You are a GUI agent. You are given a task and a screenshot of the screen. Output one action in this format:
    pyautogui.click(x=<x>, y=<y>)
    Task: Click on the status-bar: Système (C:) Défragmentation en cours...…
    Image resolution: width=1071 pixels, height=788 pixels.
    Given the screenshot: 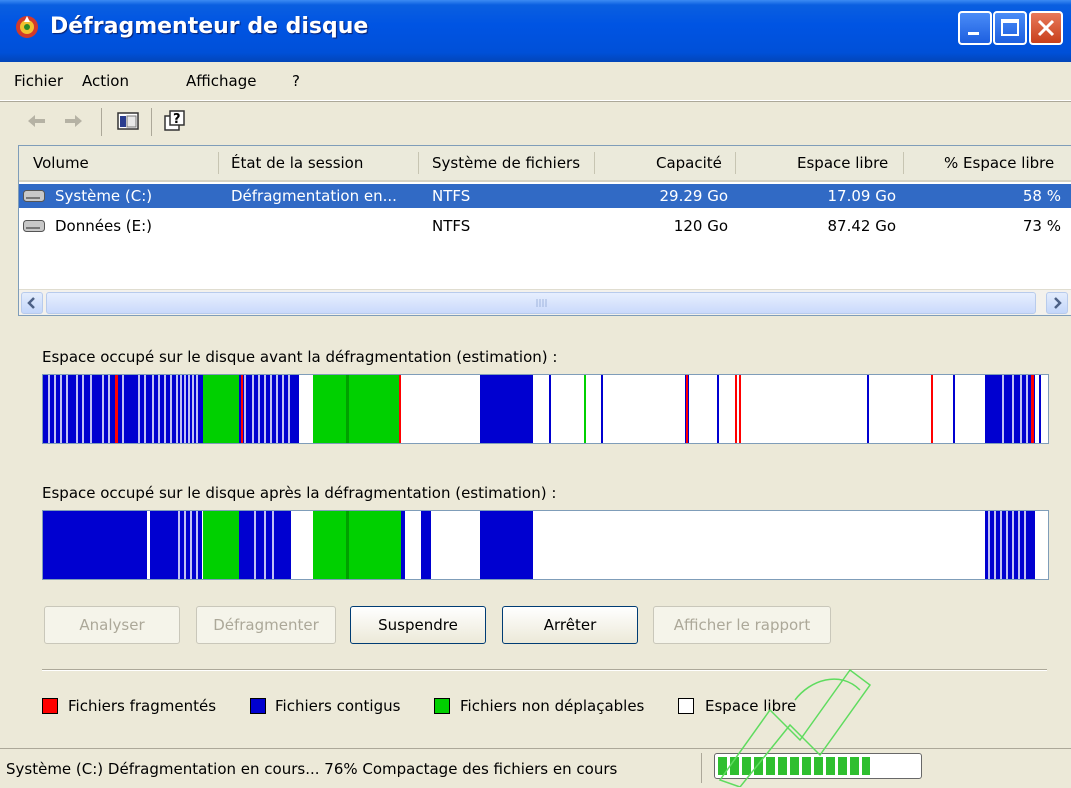 What is the action you would take?
    pyautogui.click(x=535, y=768)
    